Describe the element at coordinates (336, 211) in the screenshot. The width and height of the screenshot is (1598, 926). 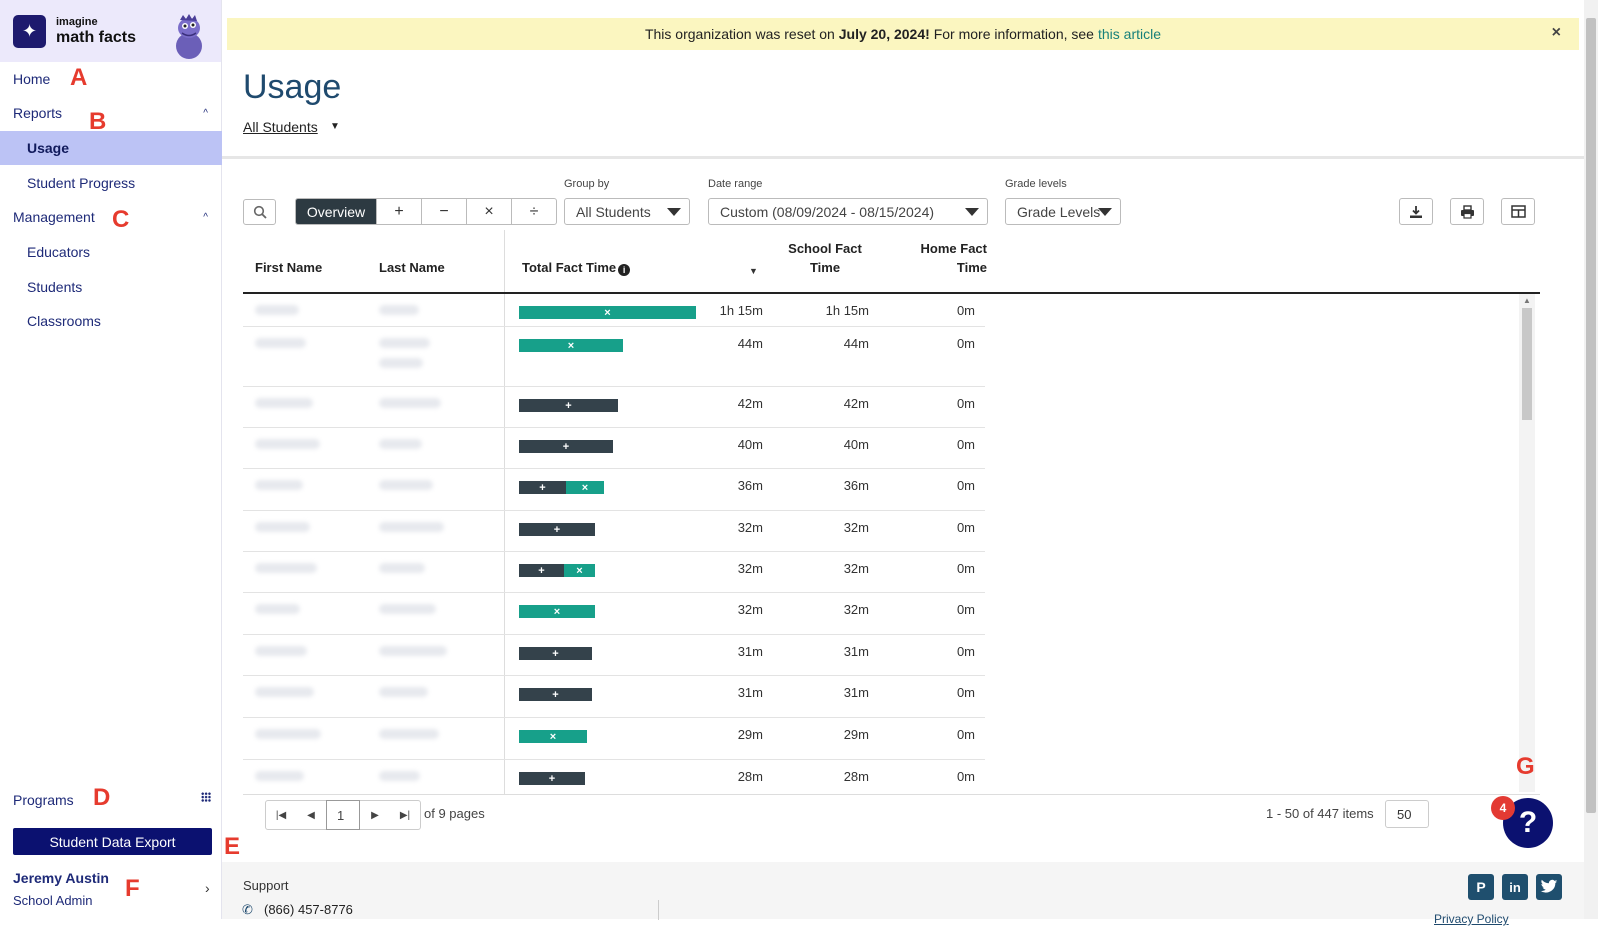
I see `overview-tab: Overview` at that location.